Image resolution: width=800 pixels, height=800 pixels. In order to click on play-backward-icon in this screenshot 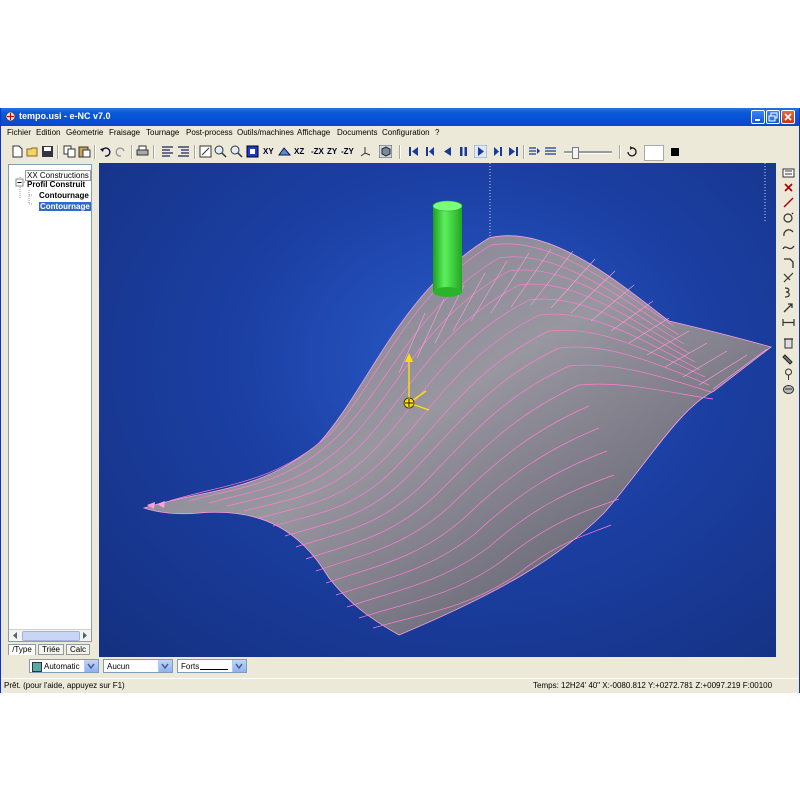, I will do `click(447, 151)`.